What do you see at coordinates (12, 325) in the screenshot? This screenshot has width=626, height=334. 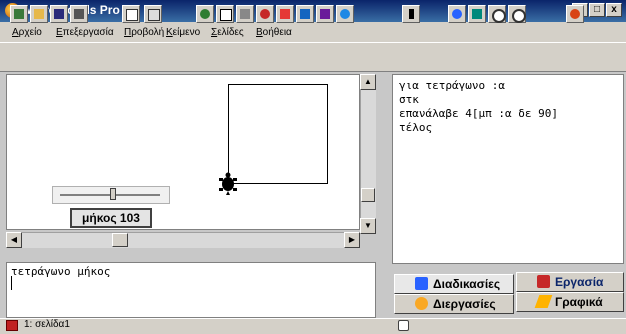 I see `page-icon` at bounding box center [12, 325].